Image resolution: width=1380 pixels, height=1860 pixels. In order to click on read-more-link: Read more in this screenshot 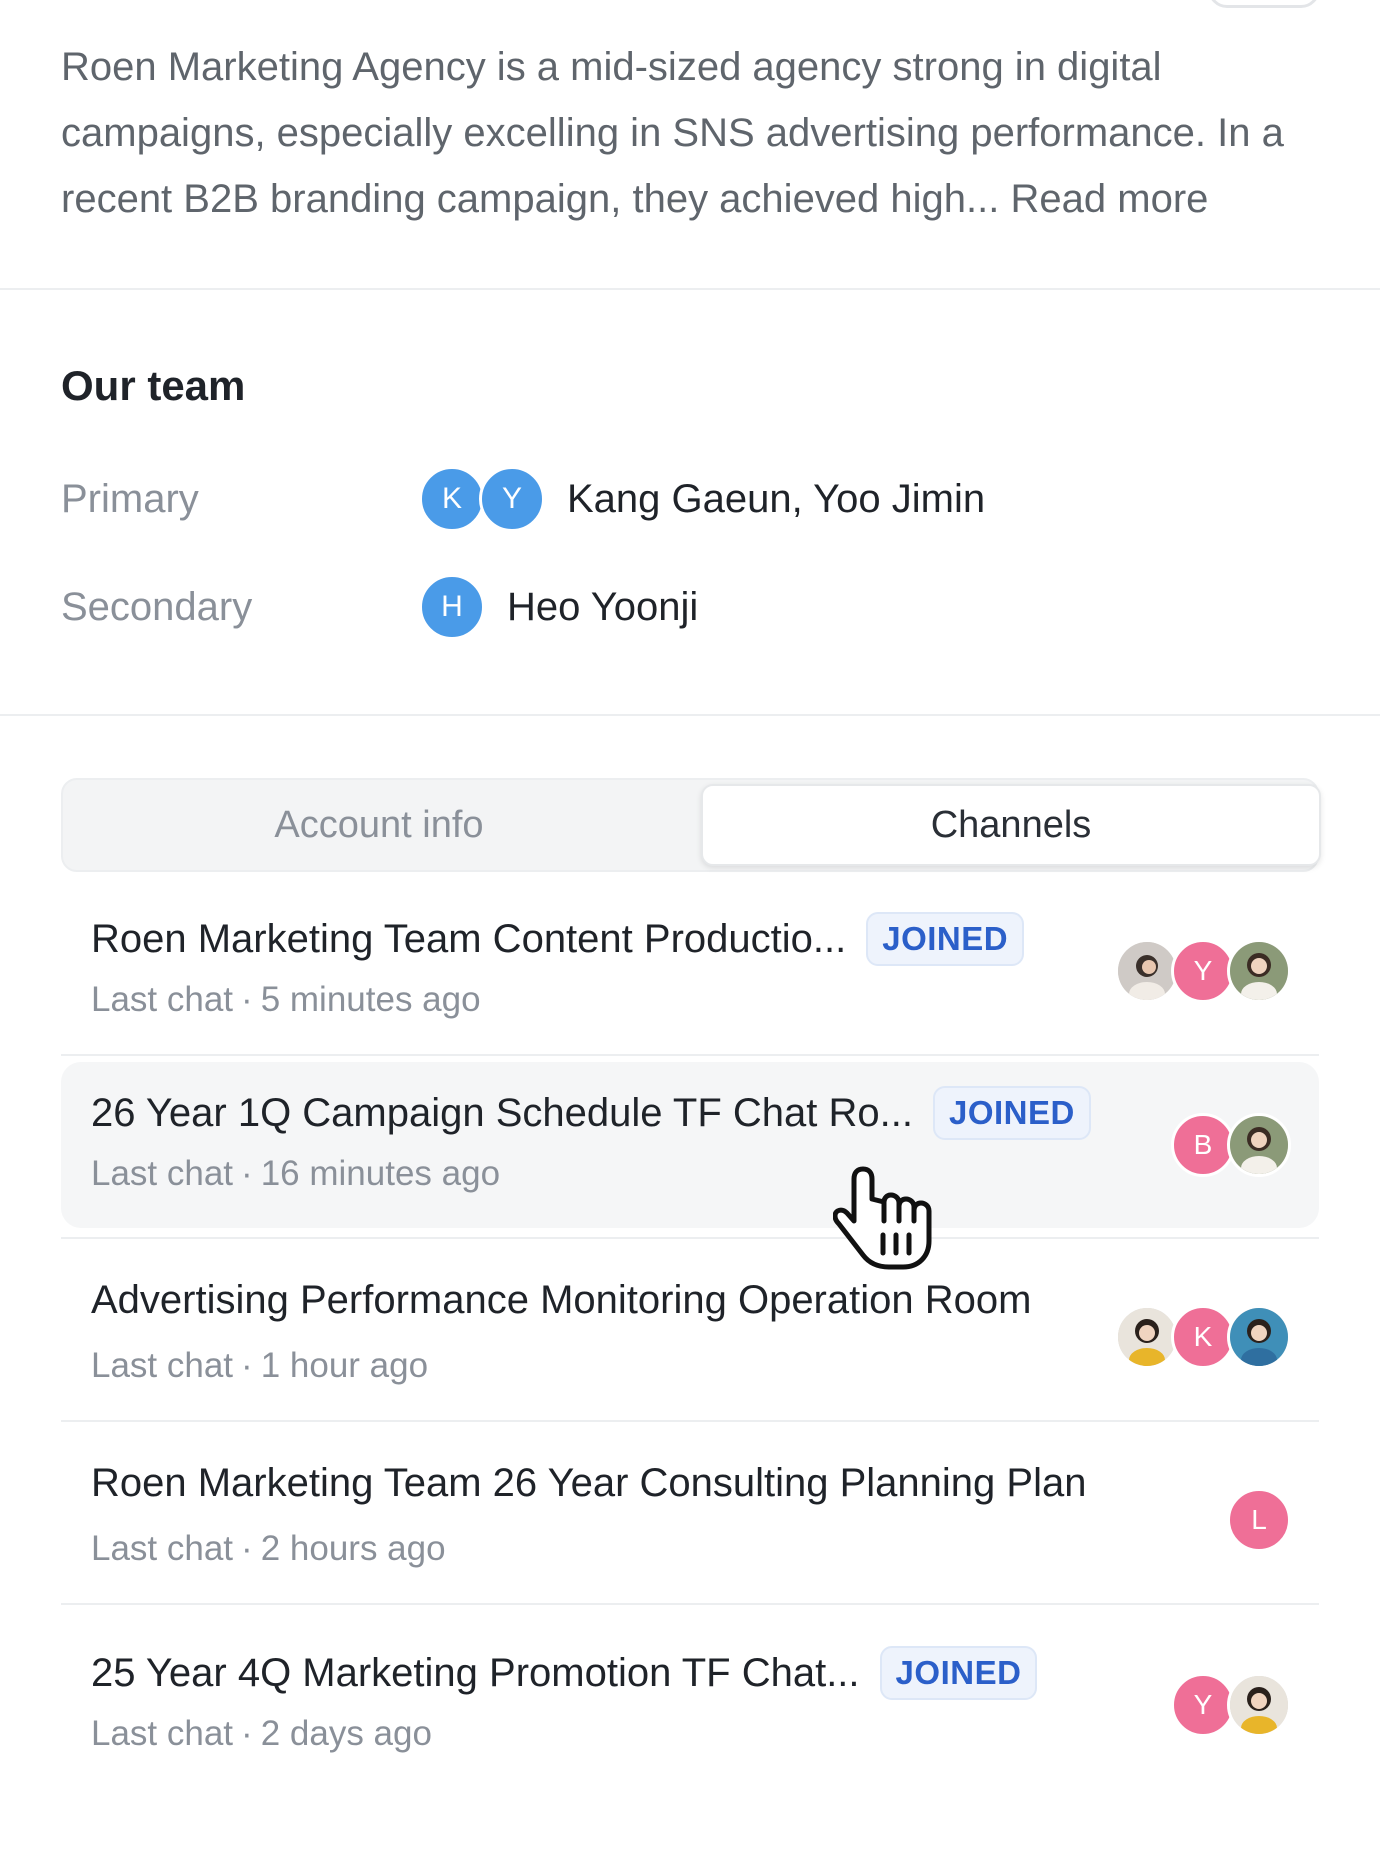, I will do `click(1110, 199)`.